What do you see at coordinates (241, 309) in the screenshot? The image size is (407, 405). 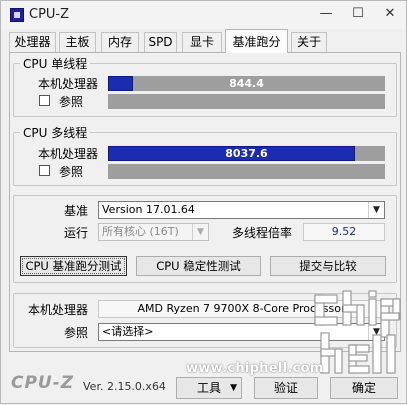 I see `bottom-this-cpu-value: AMD Ryzen 7 9700X 8-Core Processor` at bounding box center [241, 309].